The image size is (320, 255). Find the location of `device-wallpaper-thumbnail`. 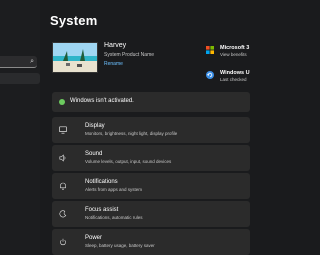

device-wallpaper-thumbnail is located at coordinates (75, 57).